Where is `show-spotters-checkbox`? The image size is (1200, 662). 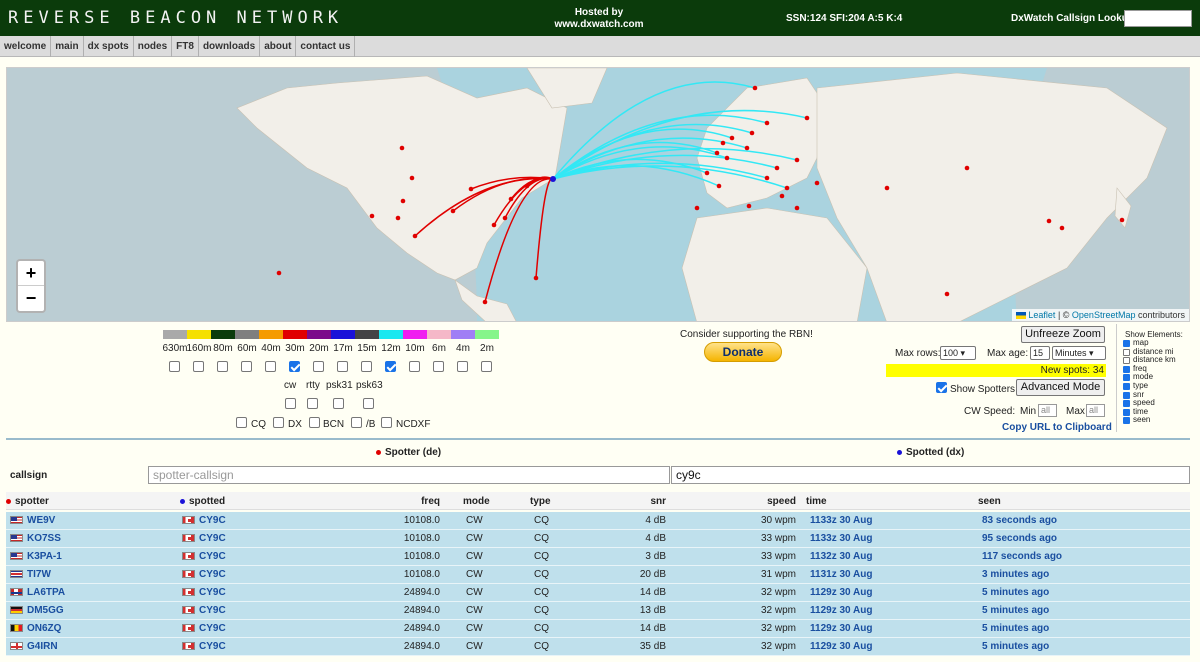
show-spotters-checkbox is located at coordinates (941, 387).